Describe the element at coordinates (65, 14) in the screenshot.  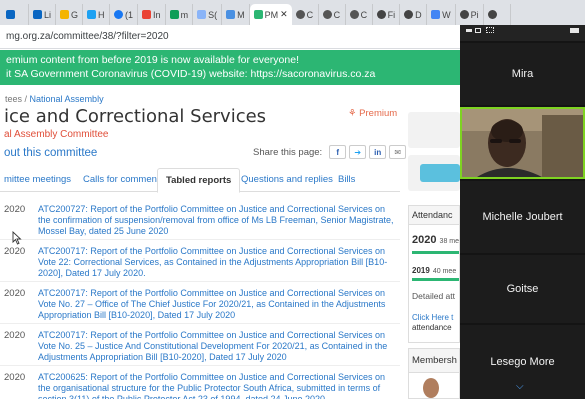
I see `g-icon` at that location.